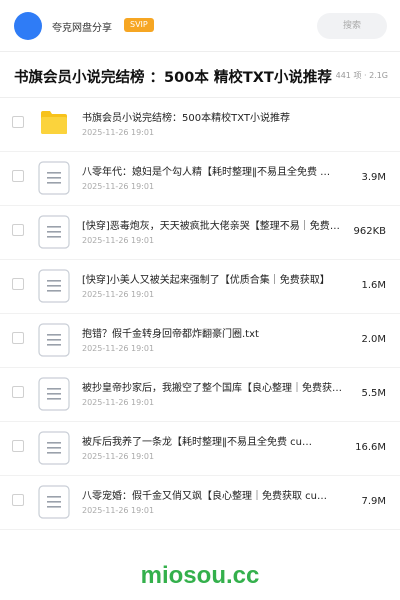 This screenshot has width=400, height=600. What do you see at coordinates (54, 124) in the screenshot?
I see `folder-icon` at bounding box center [54, 124].